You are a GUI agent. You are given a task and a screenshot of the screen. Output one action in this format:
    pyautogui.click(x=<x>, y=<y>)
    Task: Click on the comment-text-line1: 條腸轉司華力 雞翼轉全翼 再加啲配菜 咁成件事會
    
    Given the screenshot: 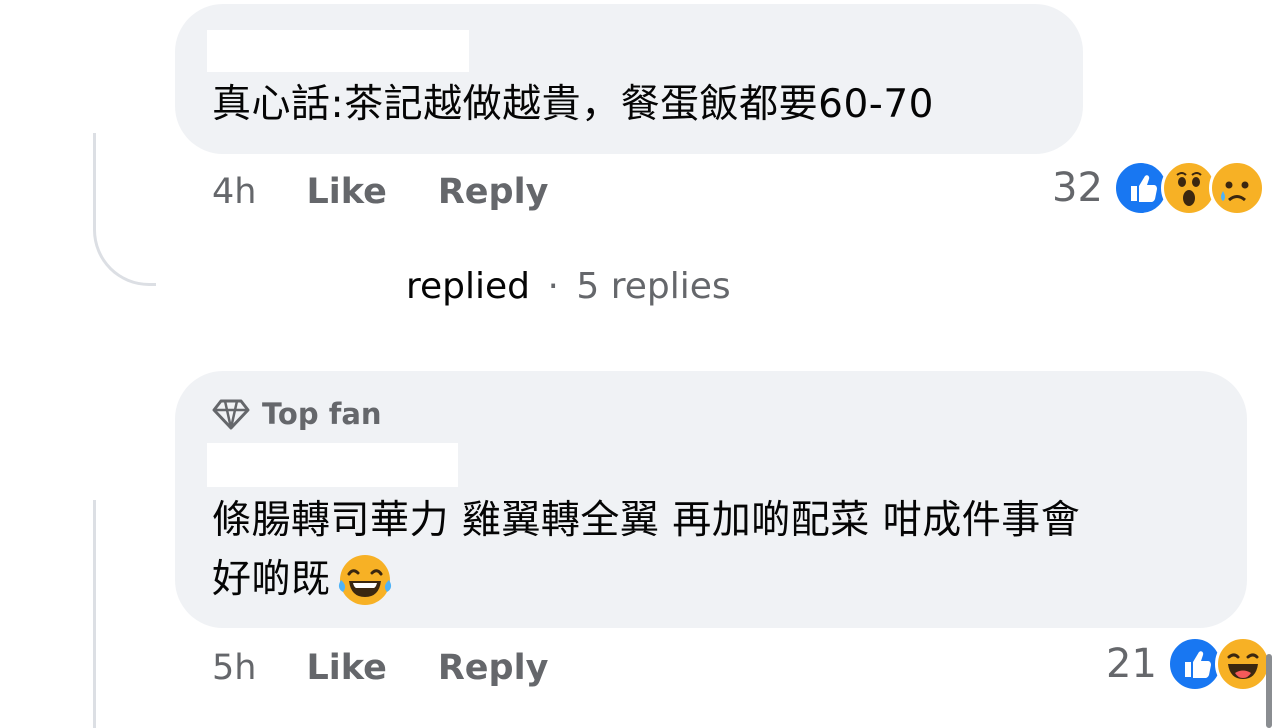 What is the action you would take?
    pyautogui.click(x=646, y=520)
    